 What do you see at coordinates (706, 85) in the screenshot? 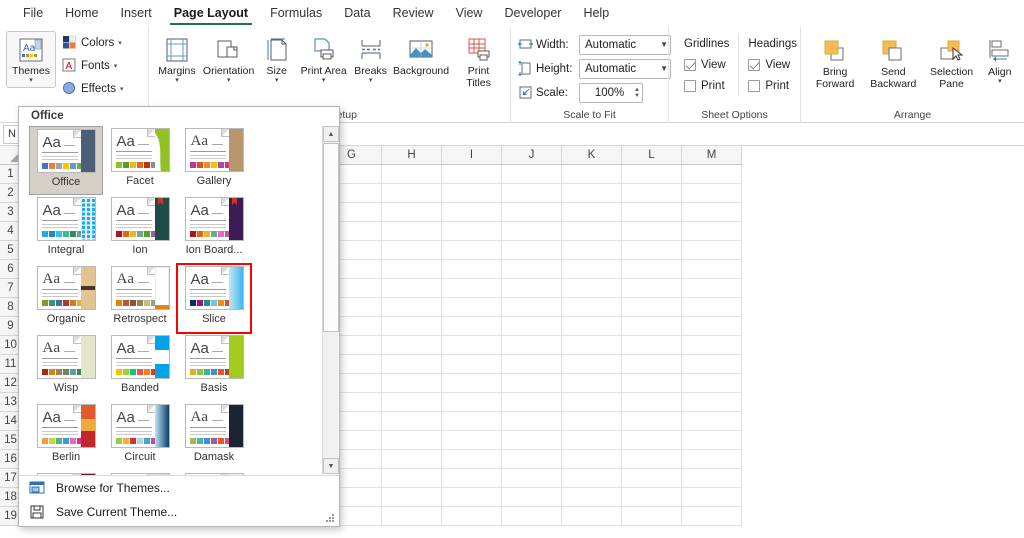
I see `gridlines-print-checkbox: Print` at bounding box center [706, 85].